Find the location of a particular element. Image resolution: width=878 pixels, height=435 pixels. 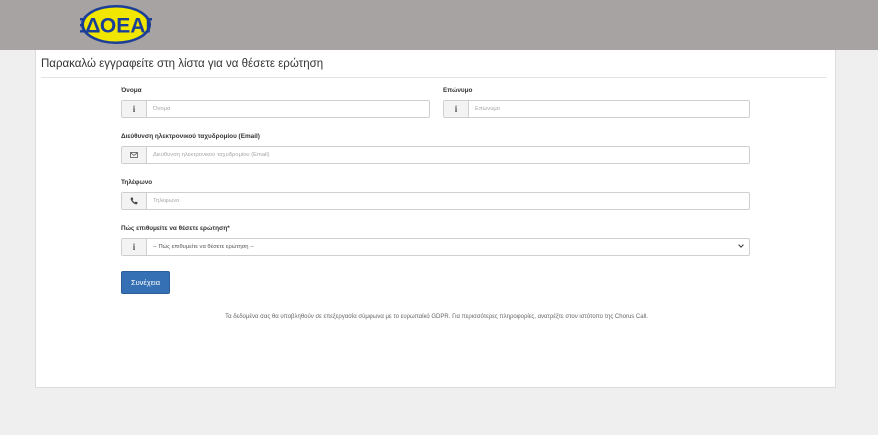

email-field is located at coordinates (435, 155).